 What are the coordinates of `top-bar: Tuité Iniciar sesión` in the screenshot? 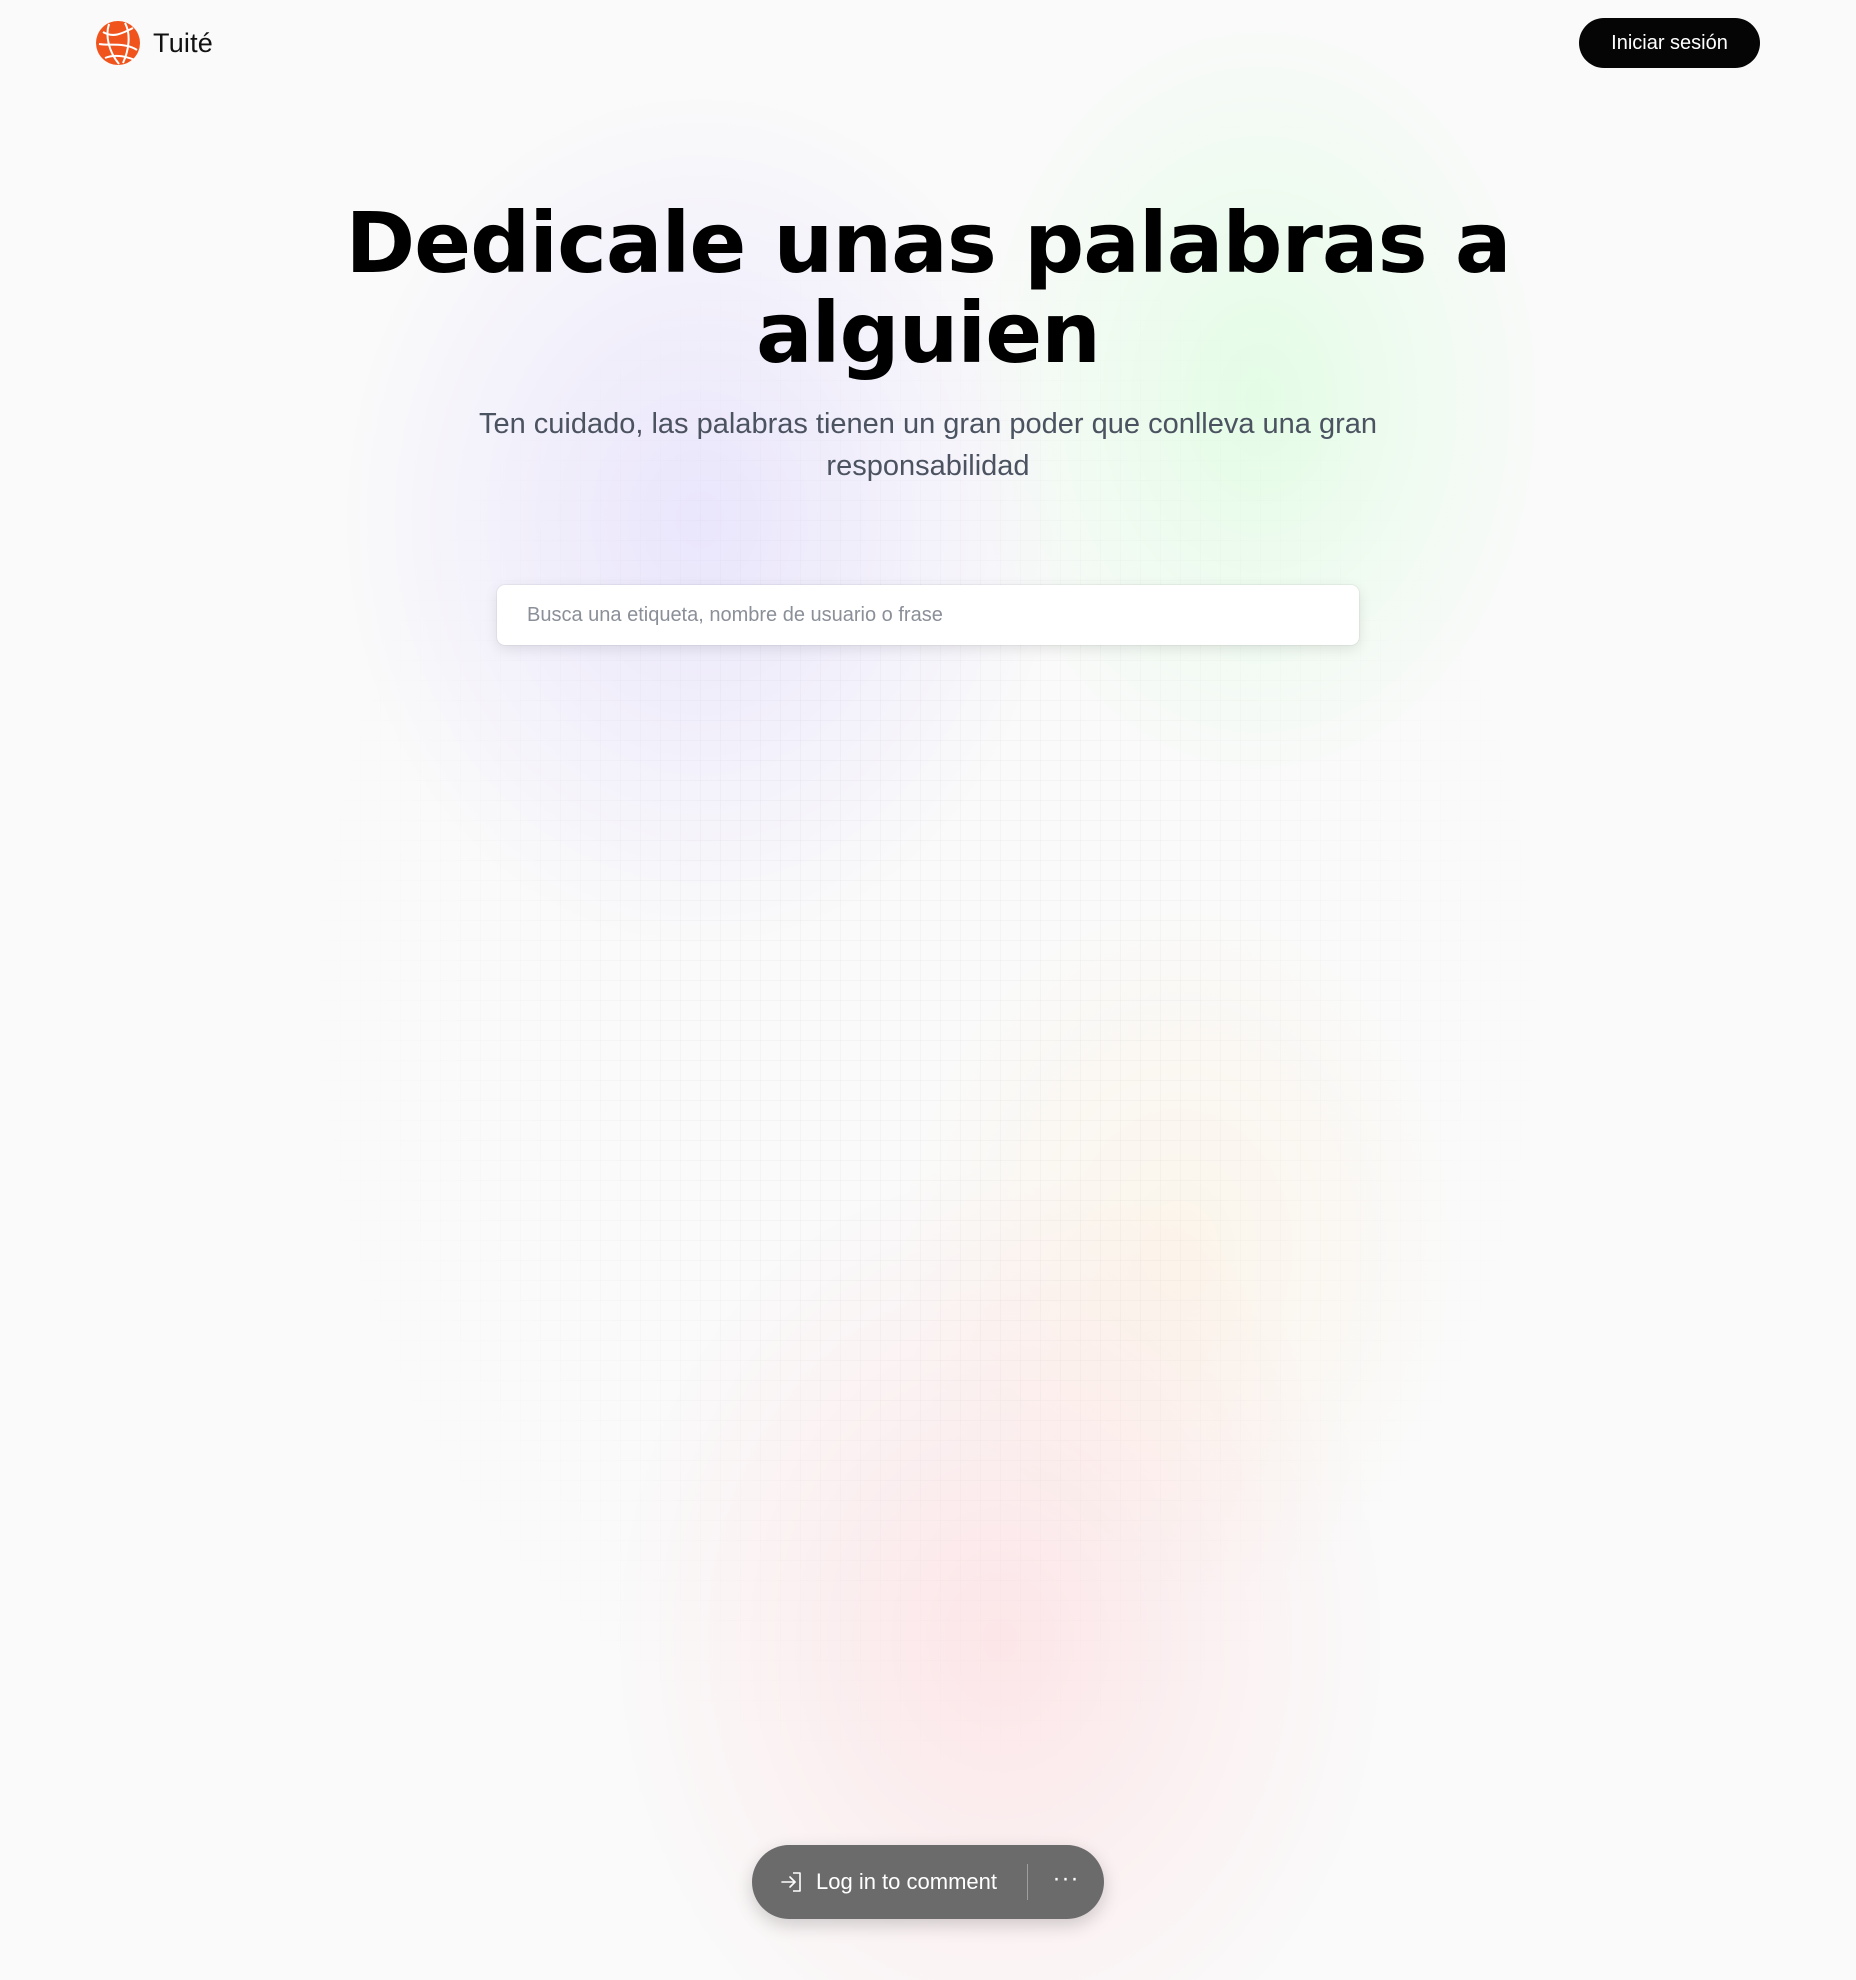 It's located at (928, 45).